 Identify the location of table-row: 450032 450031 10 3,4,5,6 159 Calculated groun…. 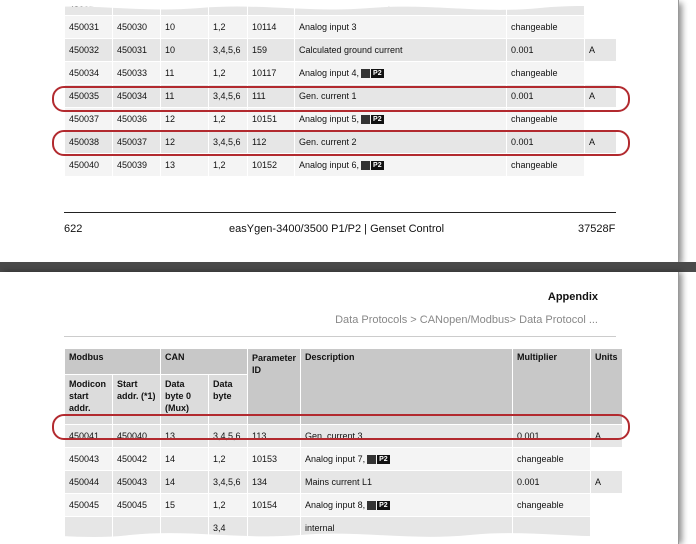
(340, 50).